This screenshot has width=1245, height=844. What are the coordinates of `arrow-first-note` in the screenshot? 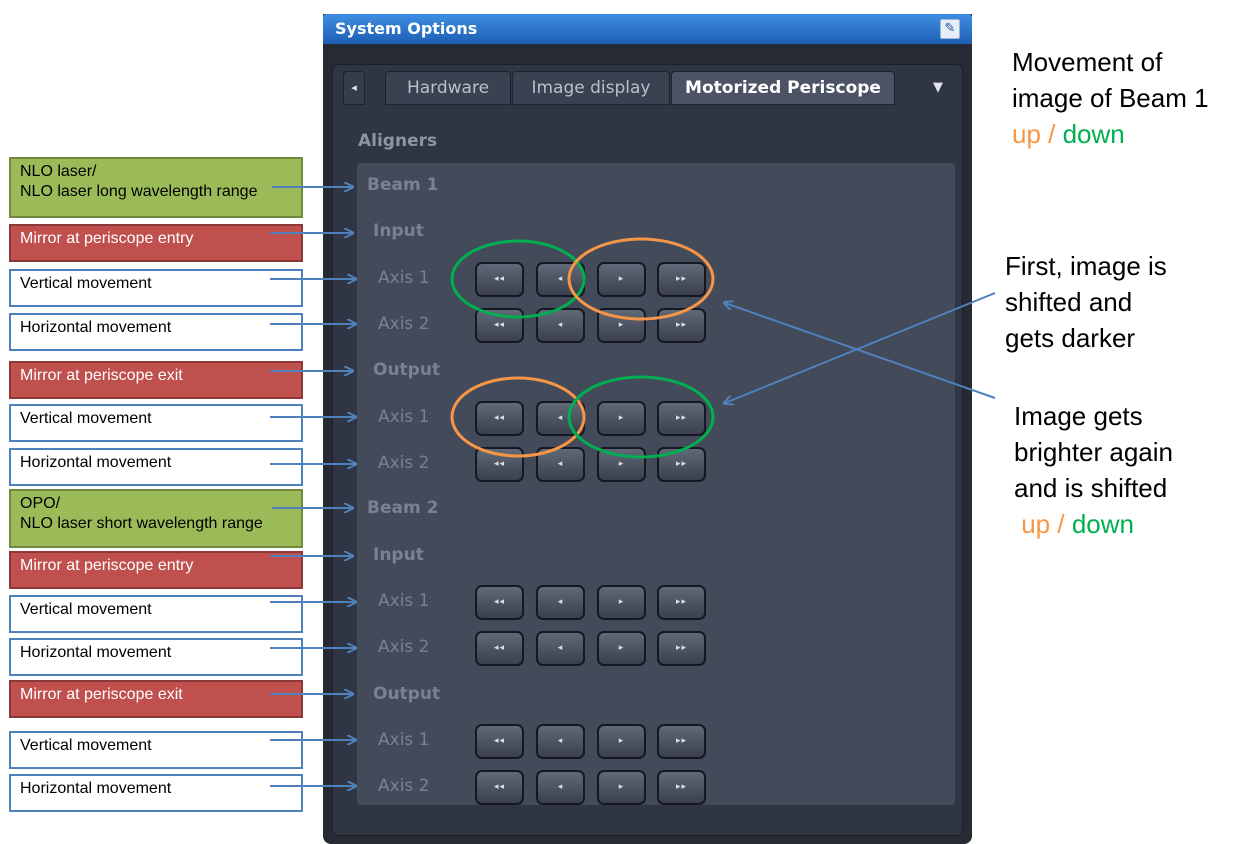 It's located at (860, 347).